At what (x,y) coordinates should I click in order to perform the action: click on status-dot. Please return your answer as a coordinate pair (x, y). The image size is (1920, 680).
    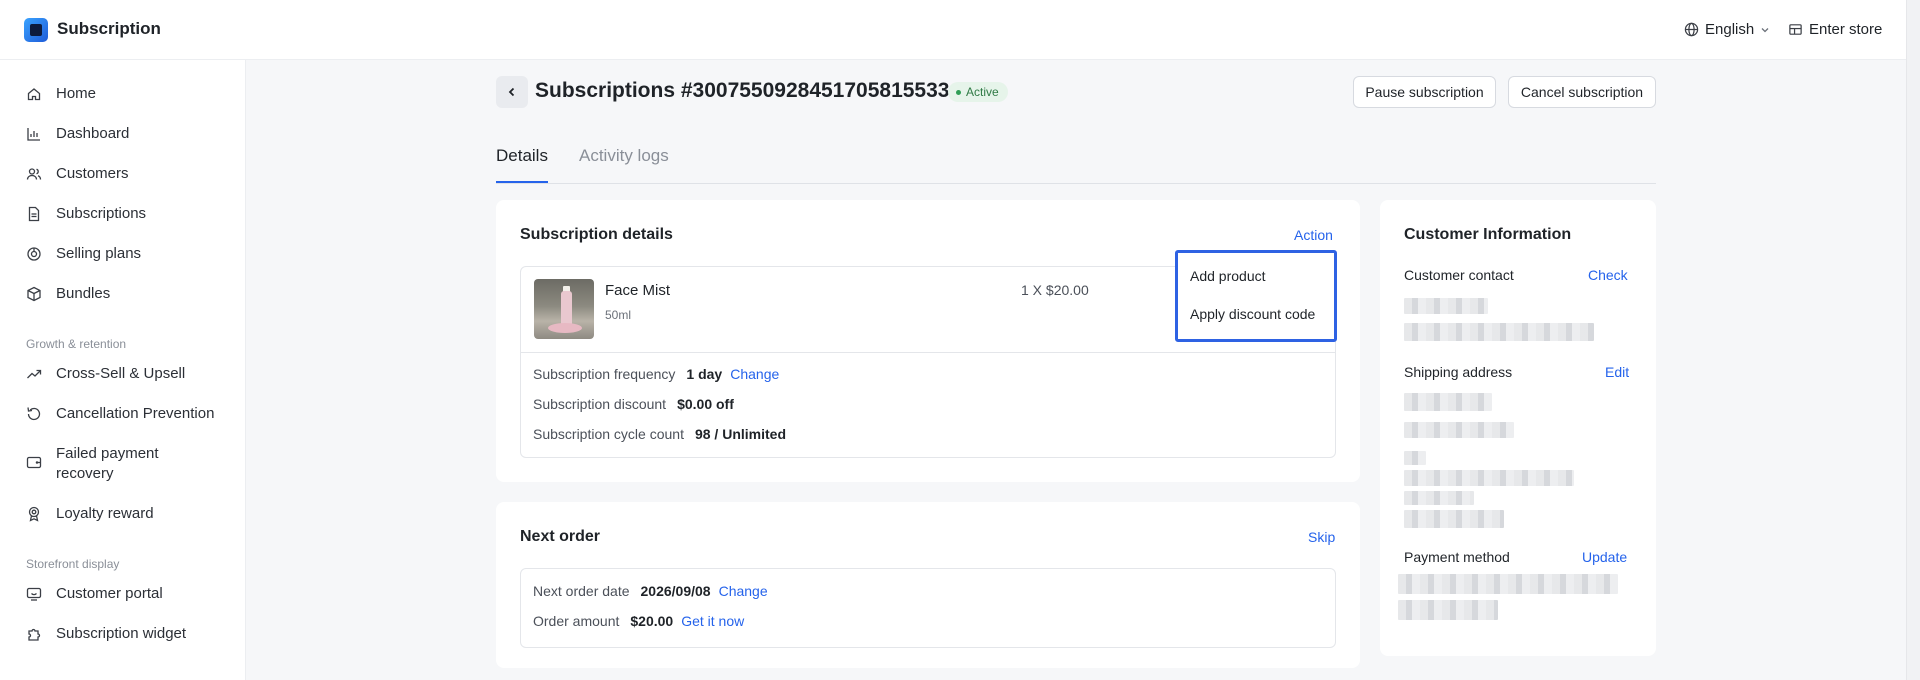
    Looking at the image, I should click on (958, 92).